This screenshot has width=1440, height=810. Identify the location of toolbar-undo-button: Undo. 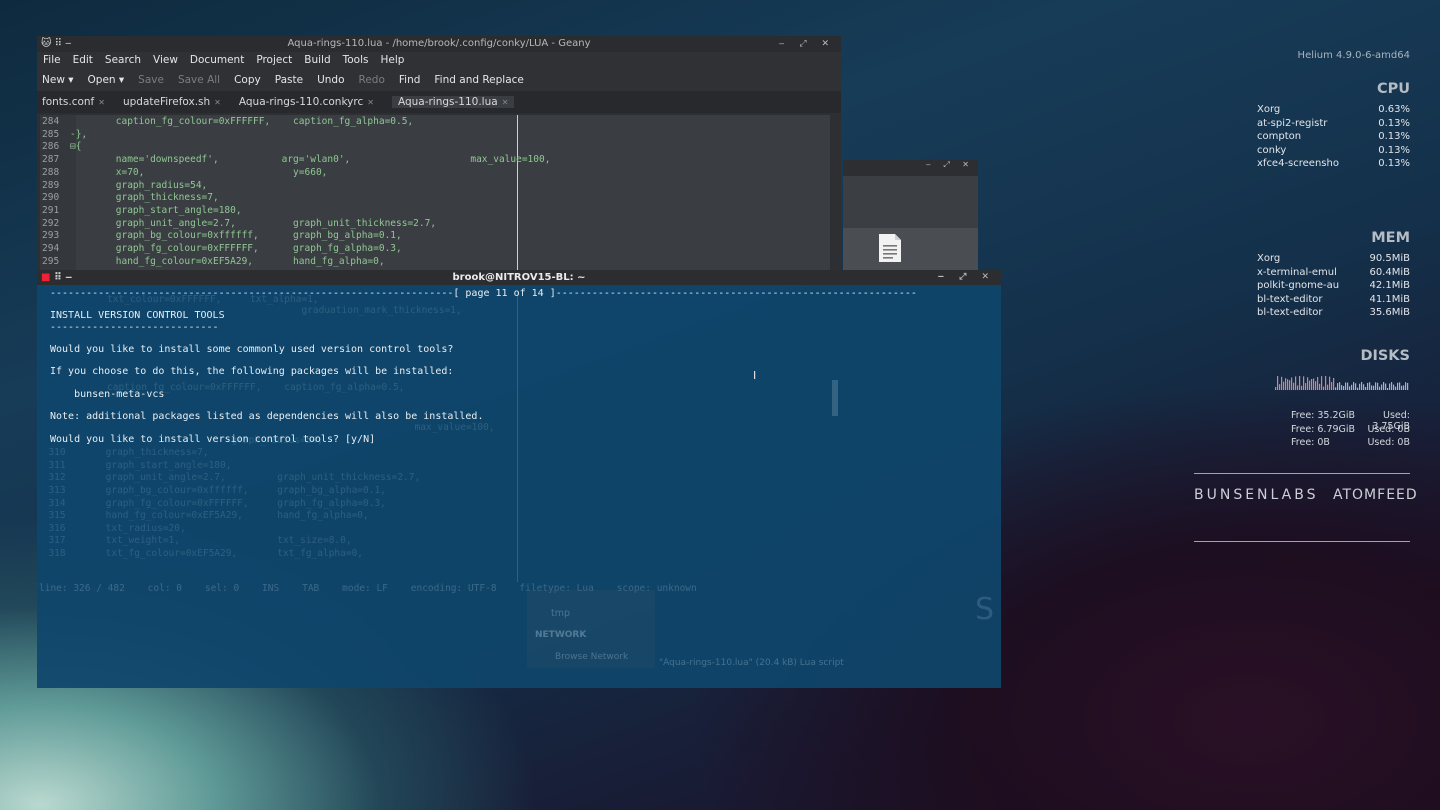
(330, 80).